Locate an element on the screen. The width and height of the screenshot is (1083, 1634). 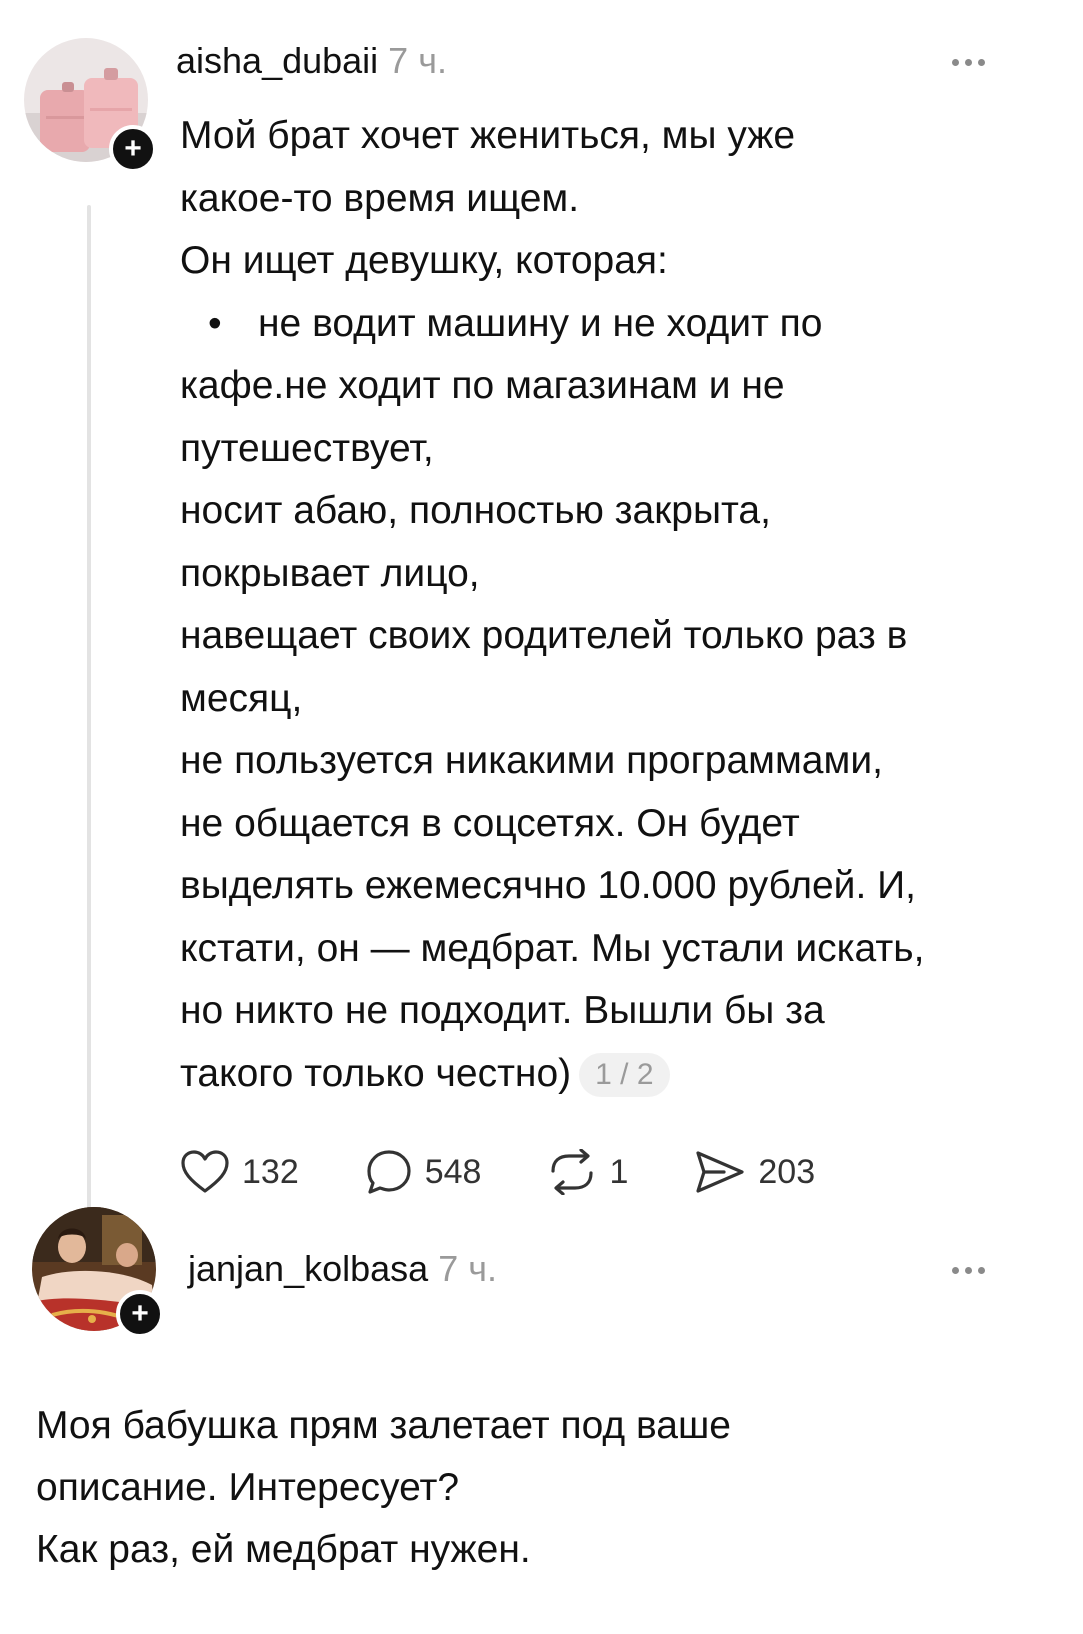
post-line: Мой брат хочет жениться, мы уже is located at coordinates (488, 135).